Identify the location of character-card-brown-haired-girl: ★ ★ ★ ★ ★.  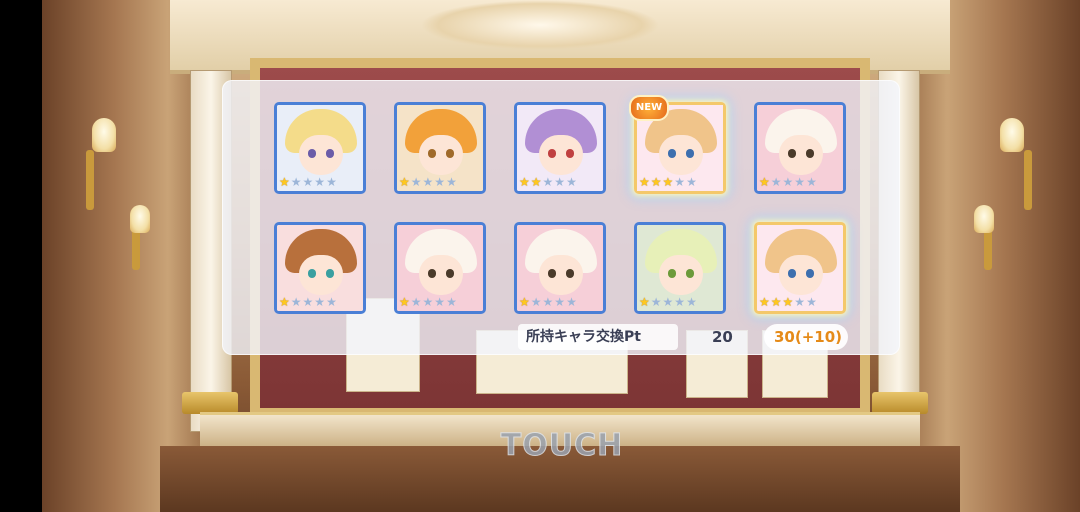
(320, 268).